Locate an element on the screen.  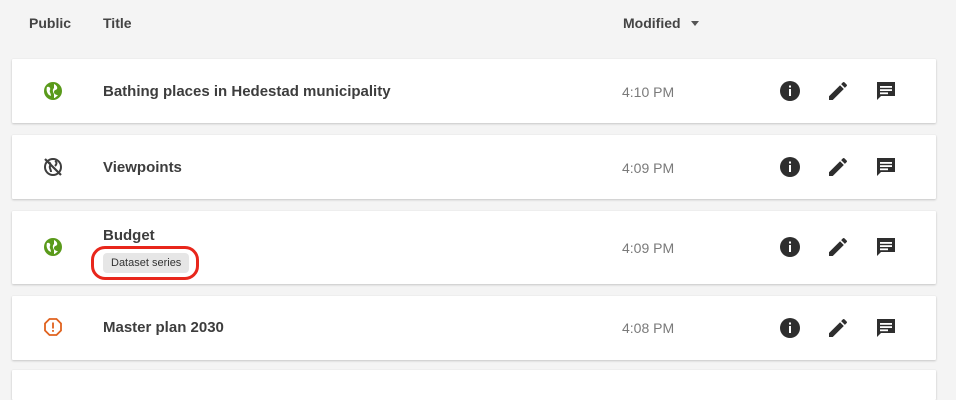
table-header: Public Title Modified is located at coordinates (478, 24).